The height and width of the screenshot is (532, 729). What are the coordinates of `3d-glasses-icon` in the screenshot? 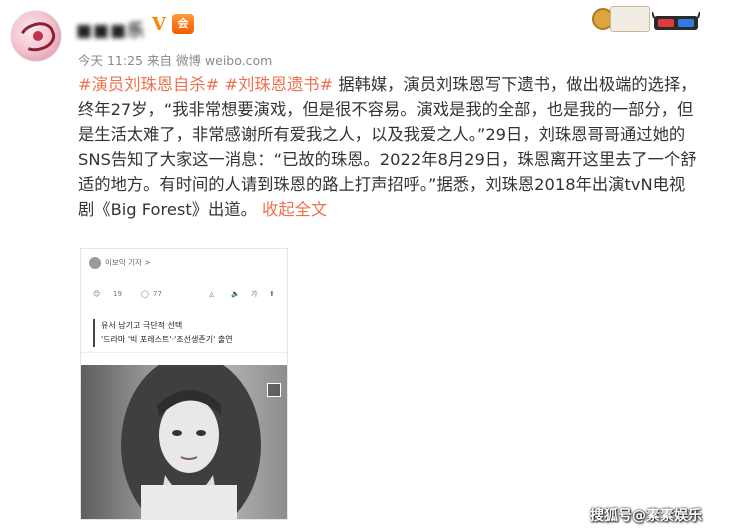 It's located at (676, 20).